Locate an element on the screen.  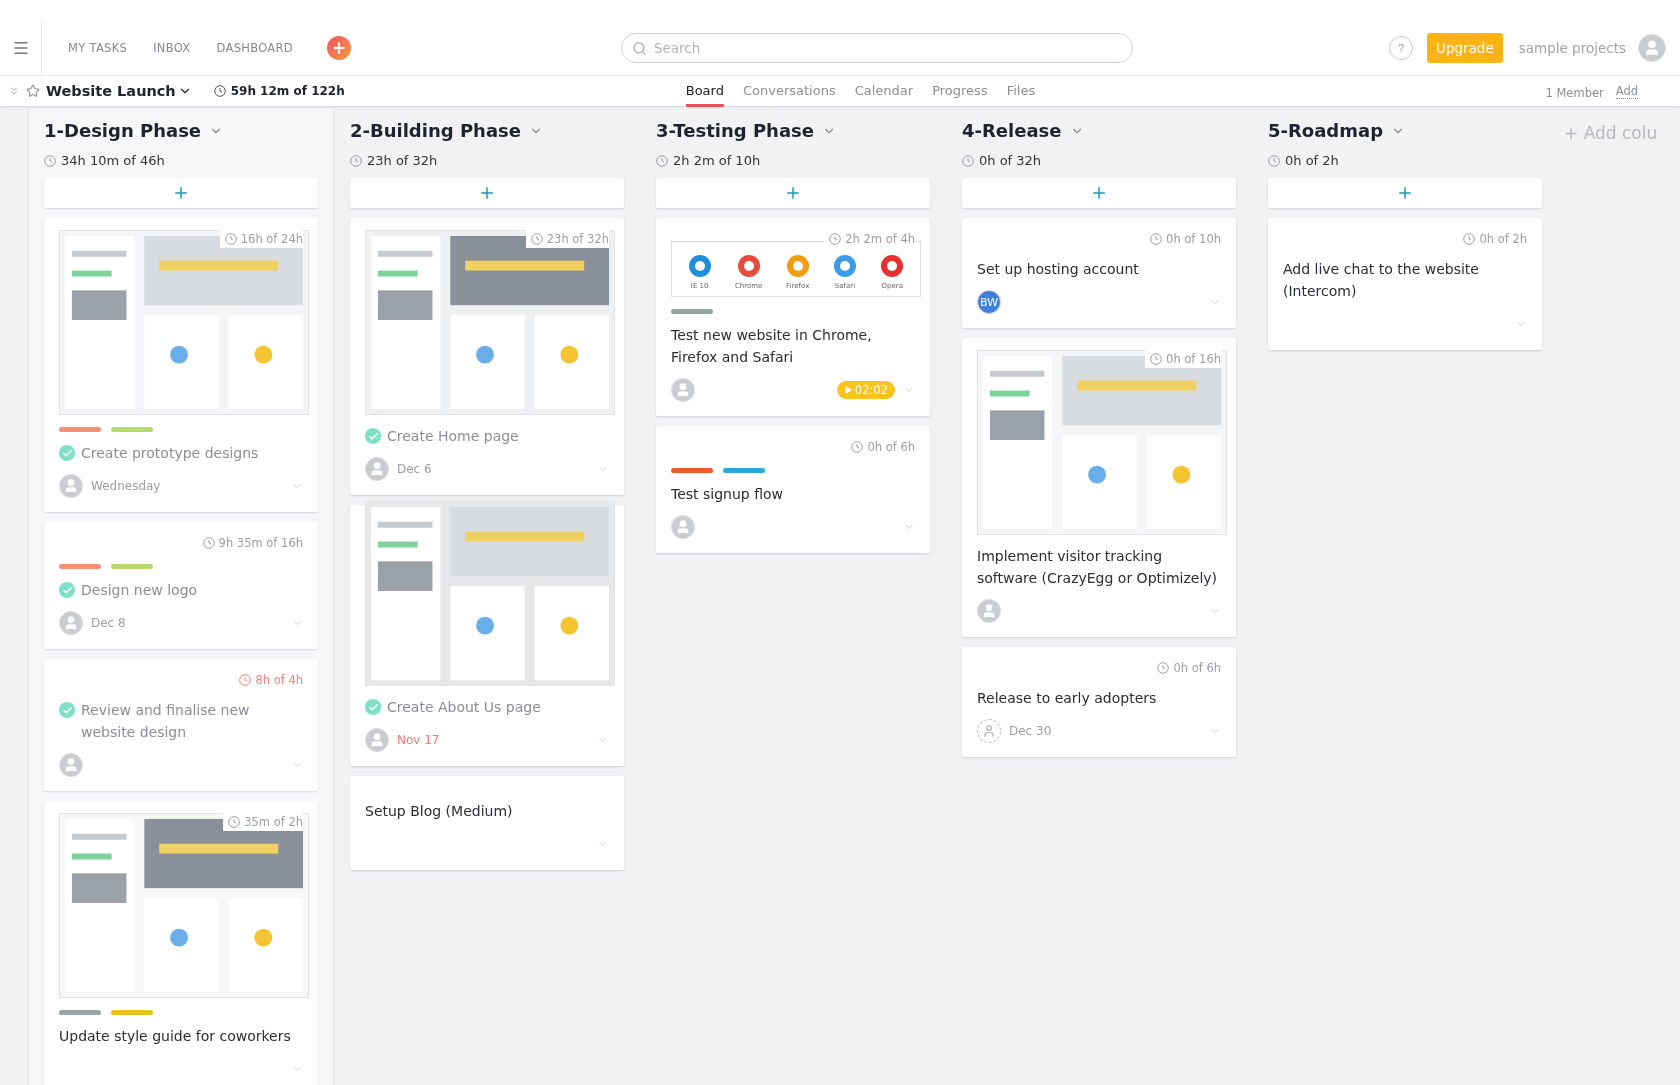
nav-link: MY TASKS is located at coordinates (98, 48).